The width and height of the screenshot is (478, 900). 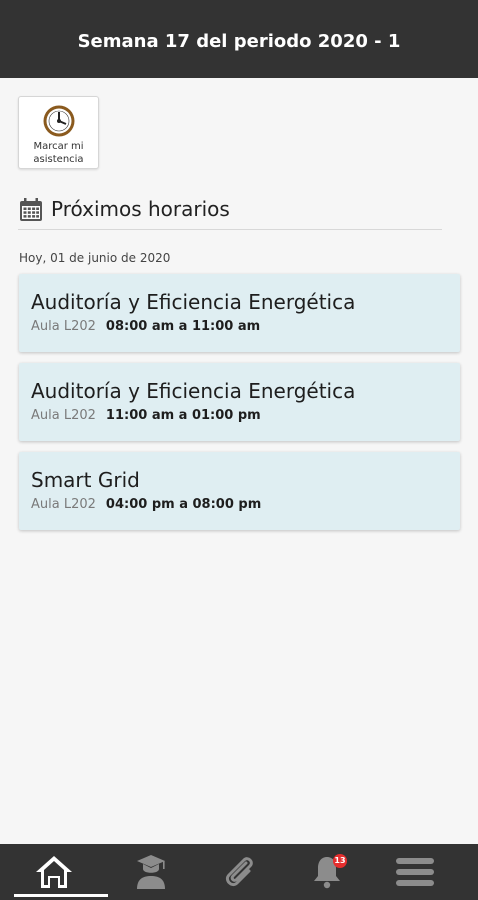 I want to click on menu-icon, so click(x=415, y=872).